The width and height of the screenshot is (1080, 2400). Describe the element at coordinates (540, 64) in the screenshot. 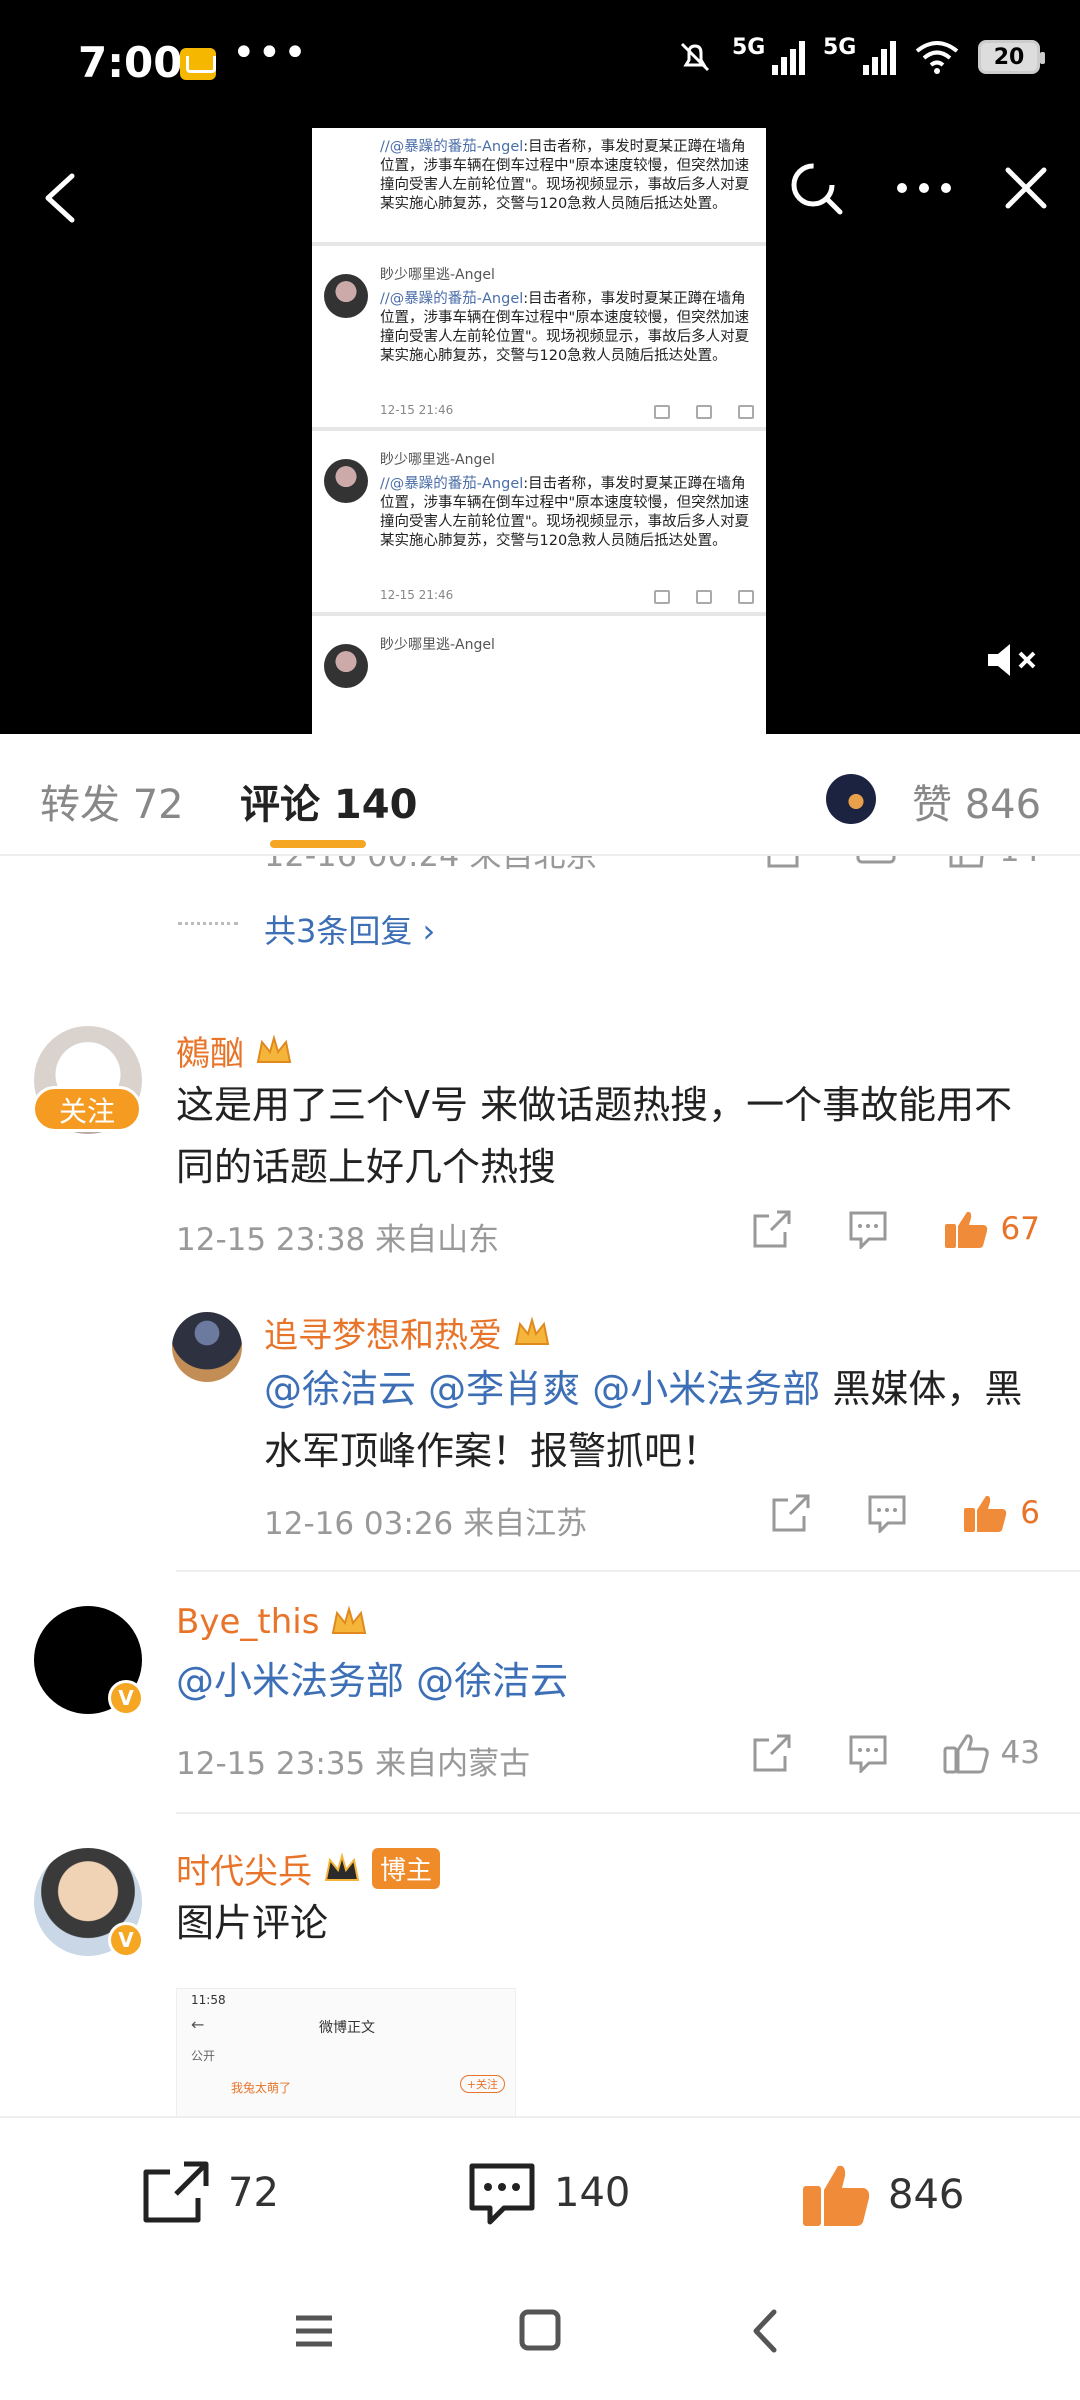

I see `status-bar: 7:00 ••• 5G 5G 20` at that location.